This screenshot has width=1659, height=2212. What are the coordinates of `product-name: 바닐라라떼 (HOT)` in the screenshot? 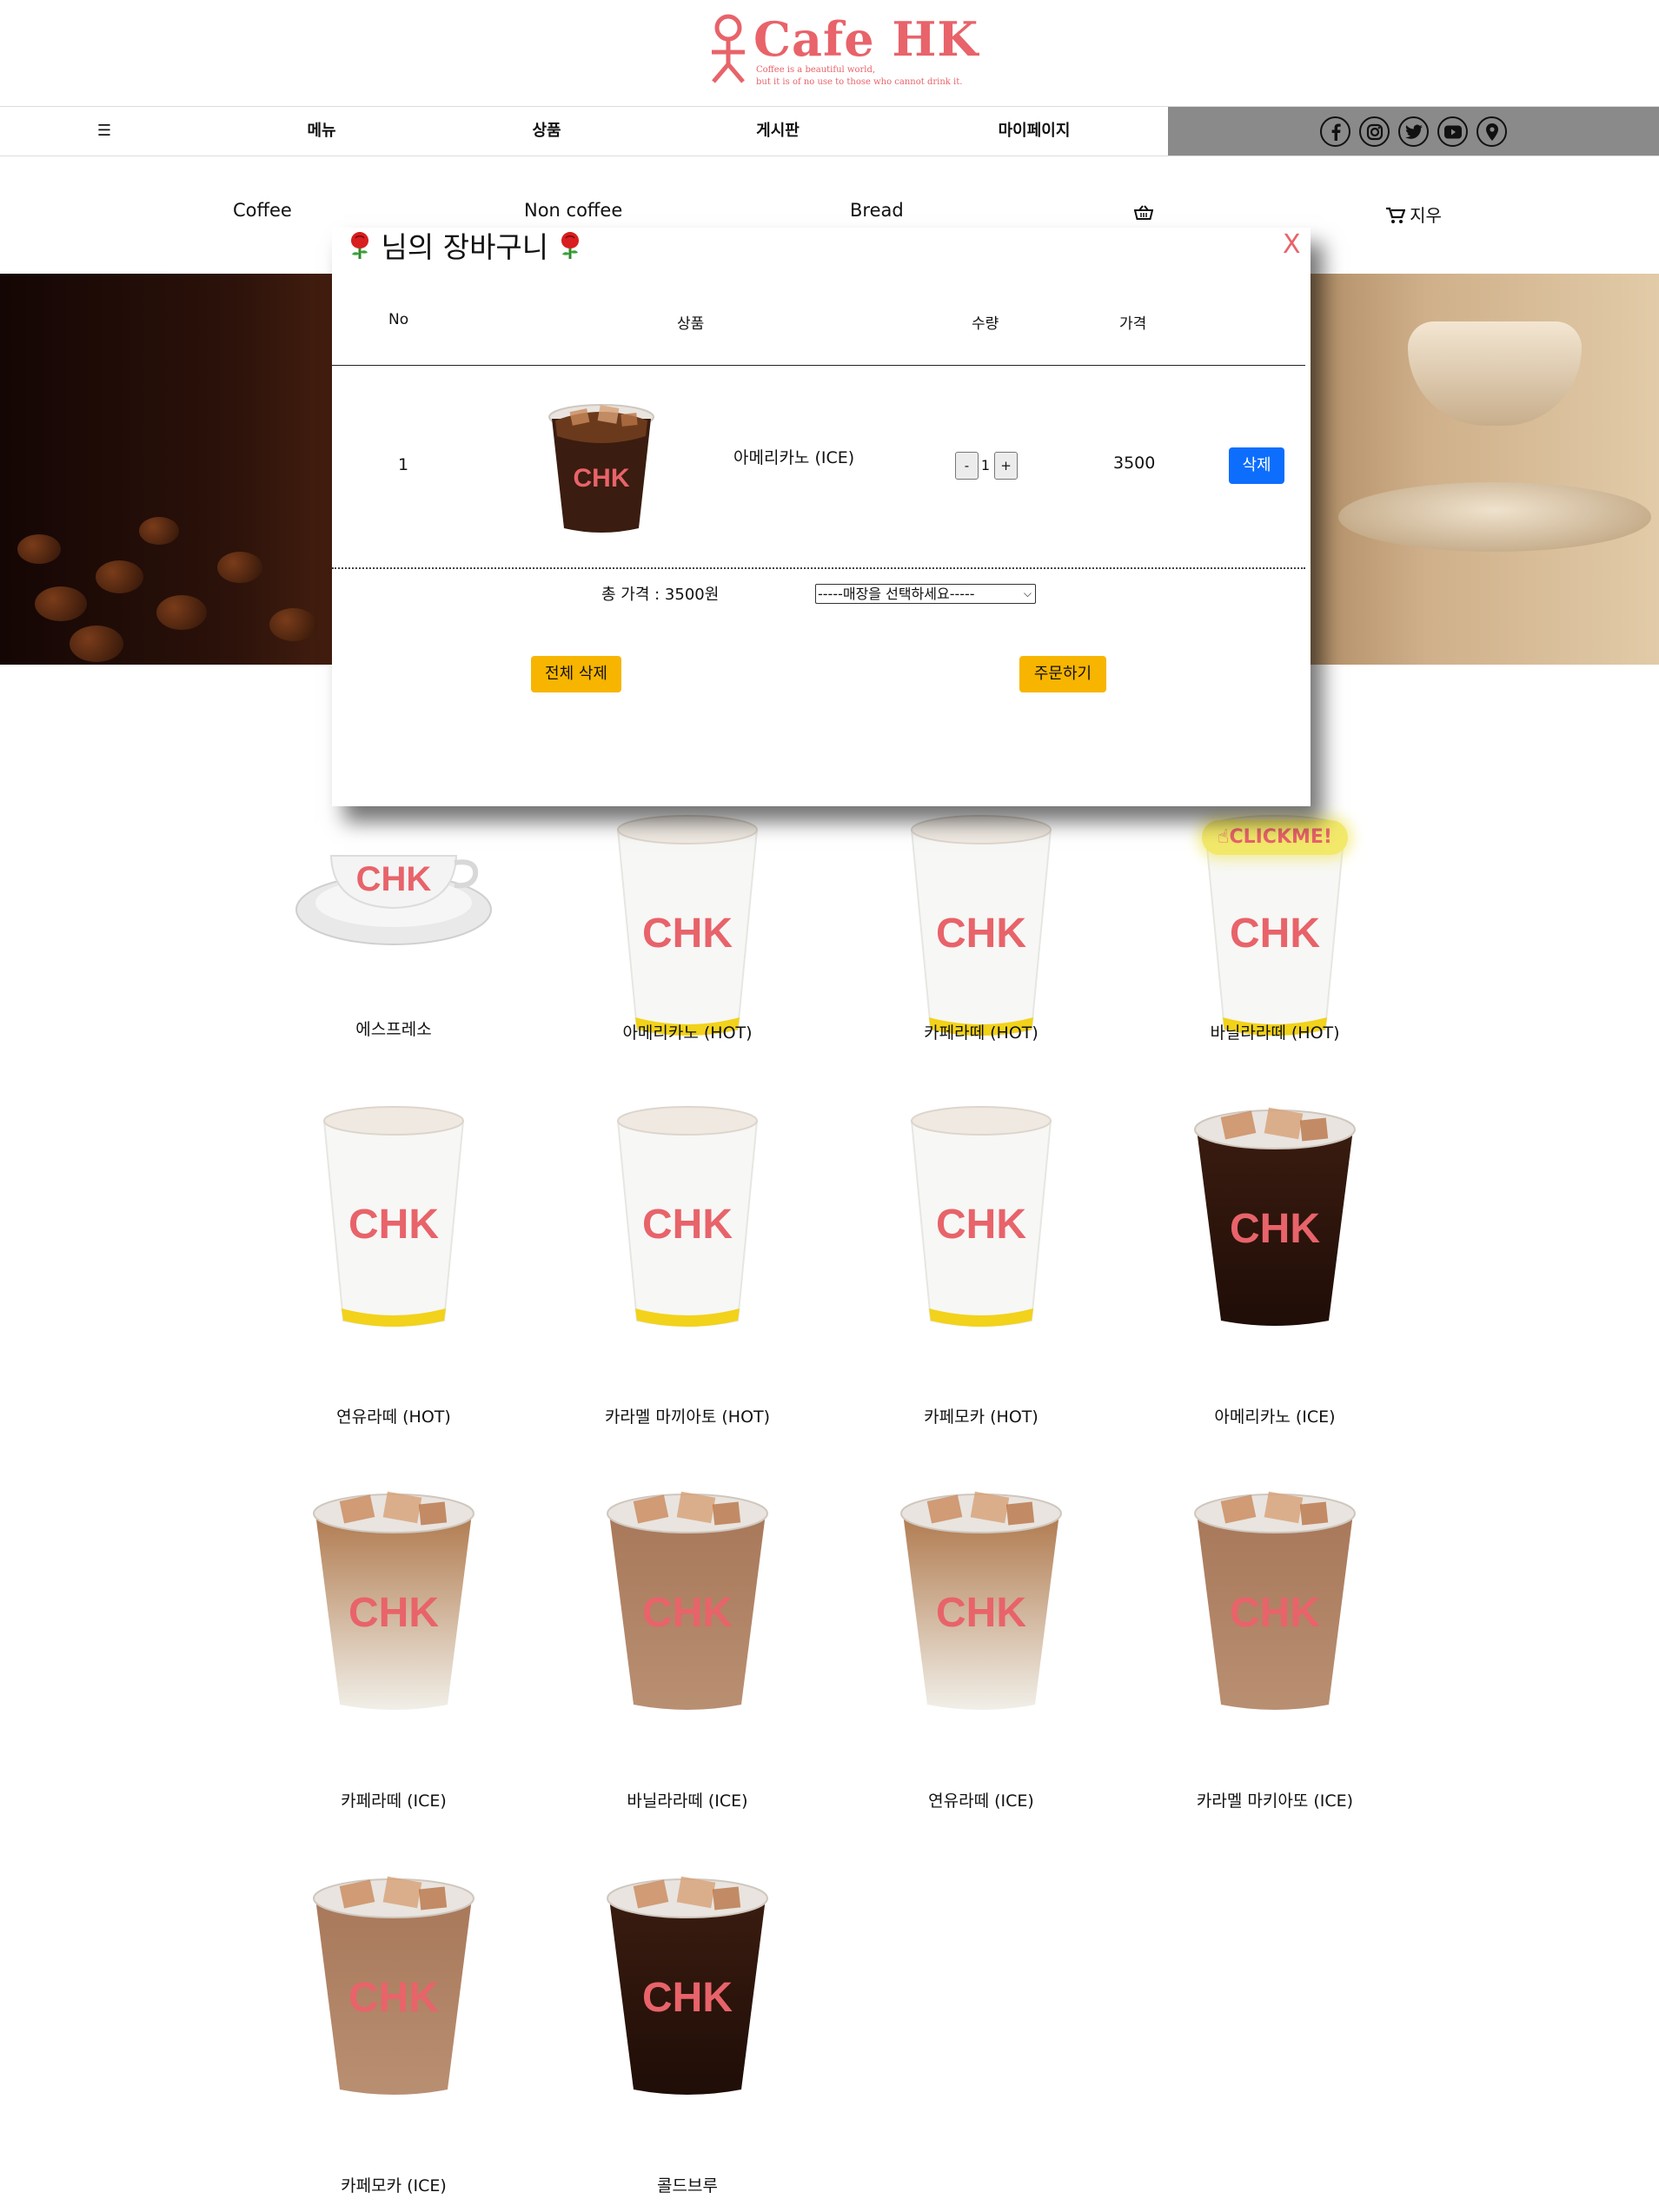 It's located at (1275, 1031).